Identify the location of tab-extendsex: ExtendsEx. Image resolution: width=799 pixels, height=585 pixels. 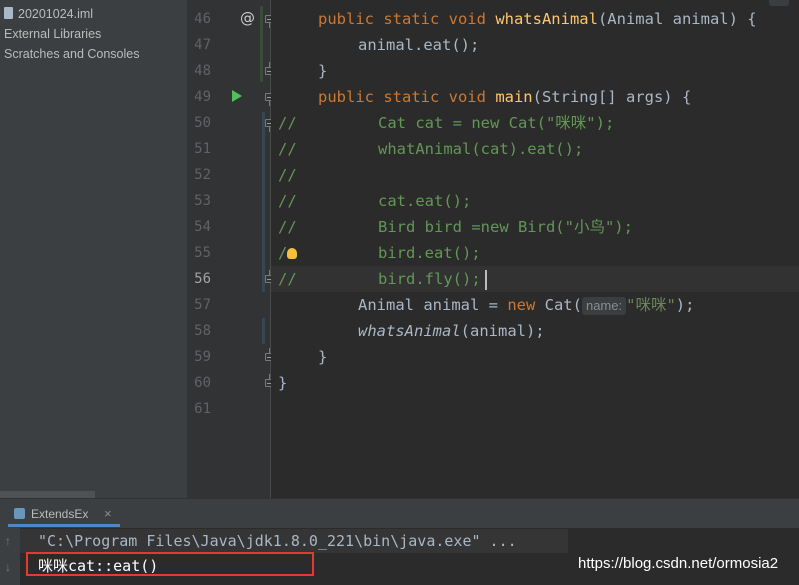
(51, 514).